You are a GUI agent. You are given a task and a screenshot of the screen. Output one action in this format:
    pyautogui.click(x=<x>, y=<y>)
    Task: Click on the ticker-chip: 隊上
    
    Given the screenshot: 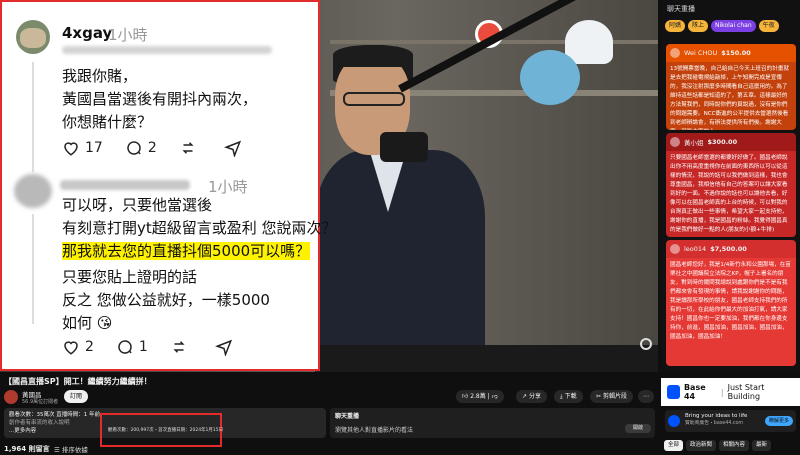 What is the action you would take?
    pyautogui.click(x=698, y=26)
    